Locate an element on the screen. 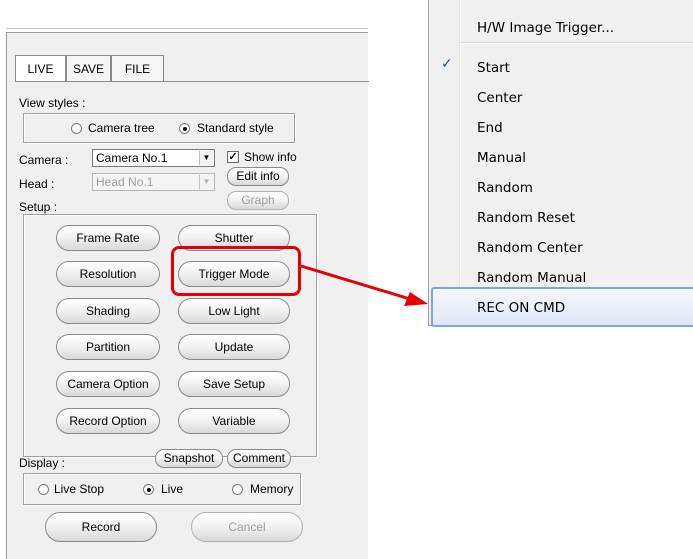 The width and height of the screenshot is (693, 559). display-label: Display : is located at coordinates (42, 463).